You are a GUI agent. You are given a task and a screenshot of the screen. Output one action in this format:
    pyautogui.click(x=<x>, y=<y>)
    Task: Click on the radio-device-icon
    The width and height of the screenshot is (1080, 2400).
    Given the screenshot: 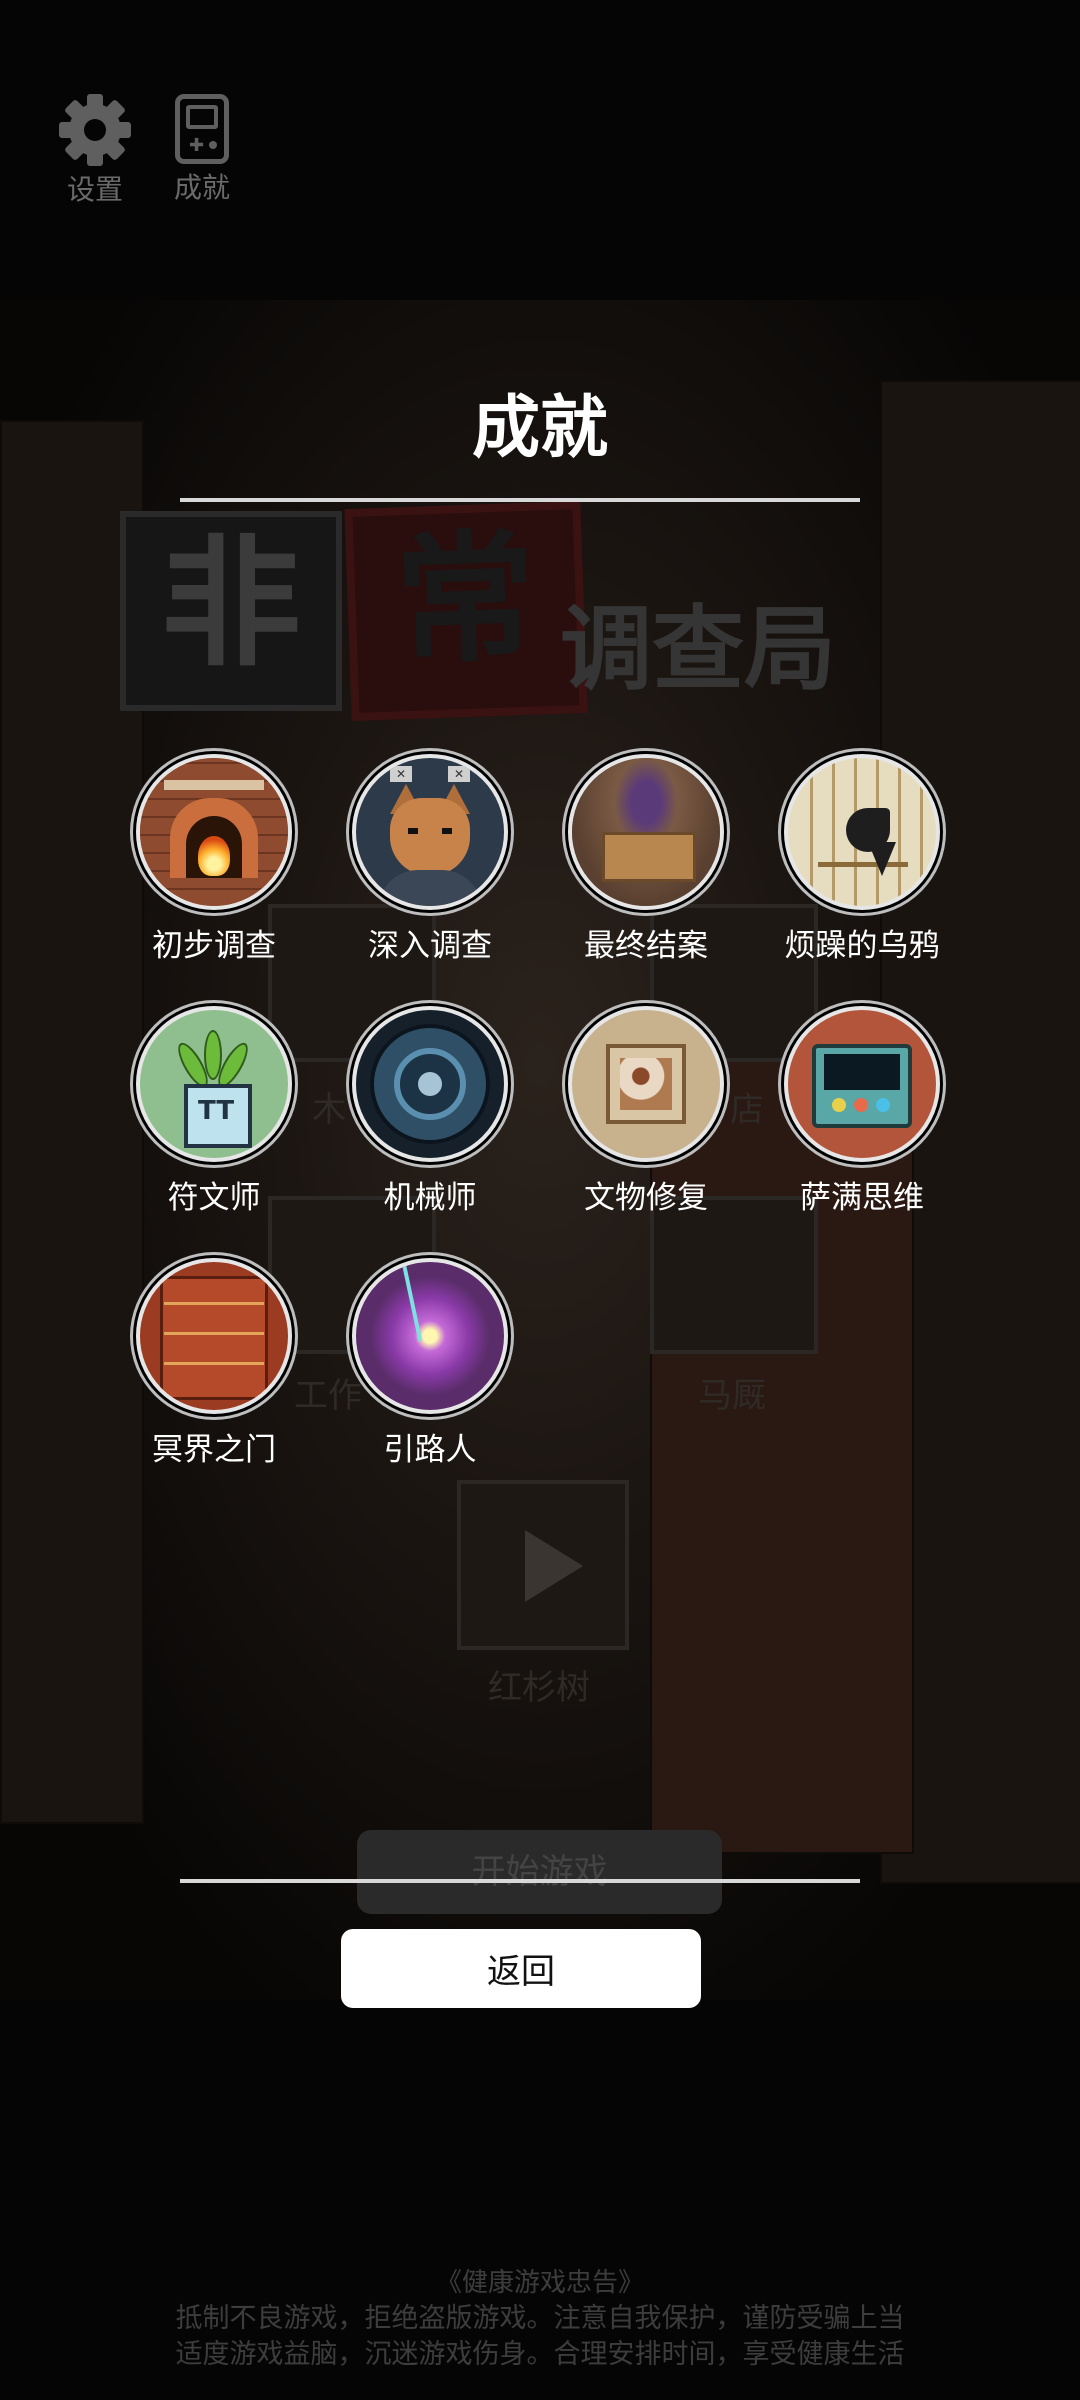 What is the action you would take?
    pyautogui.click(x=862, y=1084)
    